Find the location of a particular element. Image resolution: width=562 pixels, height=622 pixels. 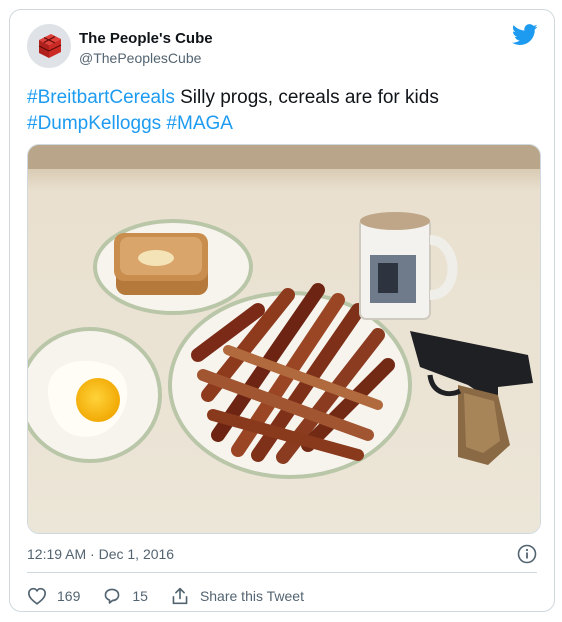

share-icon is located at coordinates (180, 596).